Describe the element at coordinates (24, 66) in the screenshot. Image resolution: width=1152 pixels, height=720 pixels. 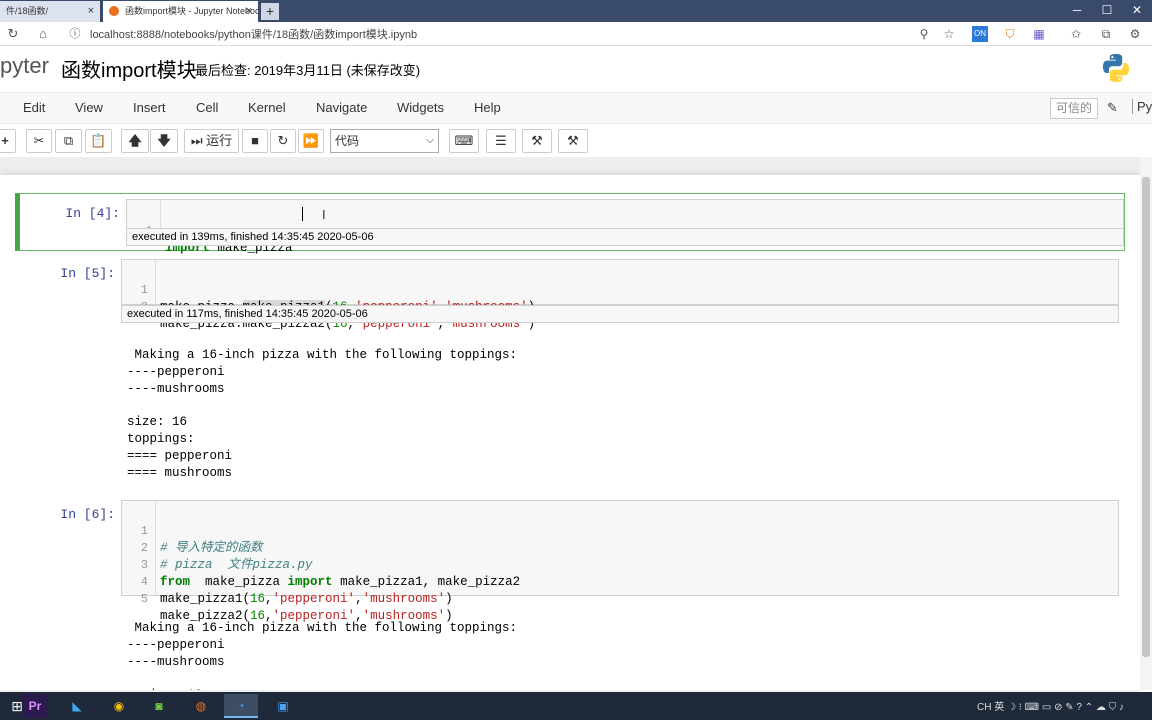
I see `jupyter-logo: pyter` at that location.